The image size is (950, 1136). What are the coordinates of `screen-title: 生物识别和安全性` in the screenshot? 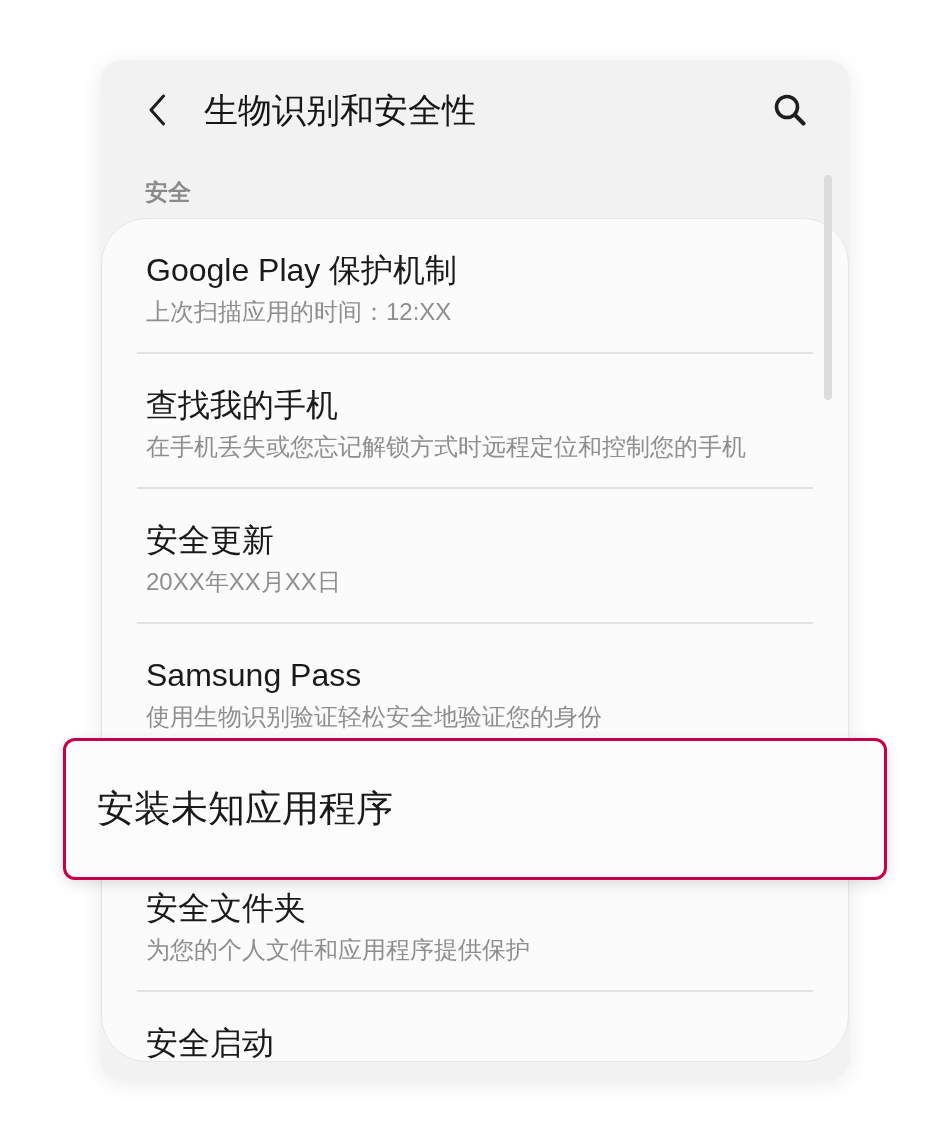 It's located at (340, 110).